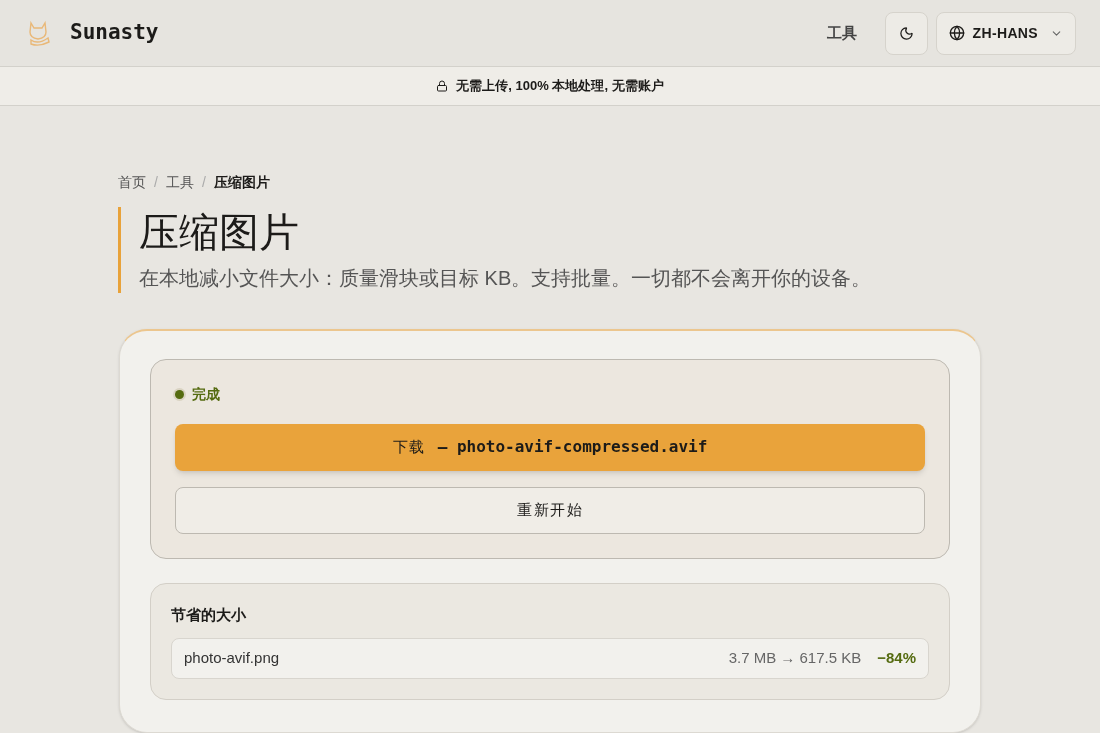 Image resolution: width=1100 pixels, height=733 pixels. I want to click on dark-mode-button, so click(906, 33).